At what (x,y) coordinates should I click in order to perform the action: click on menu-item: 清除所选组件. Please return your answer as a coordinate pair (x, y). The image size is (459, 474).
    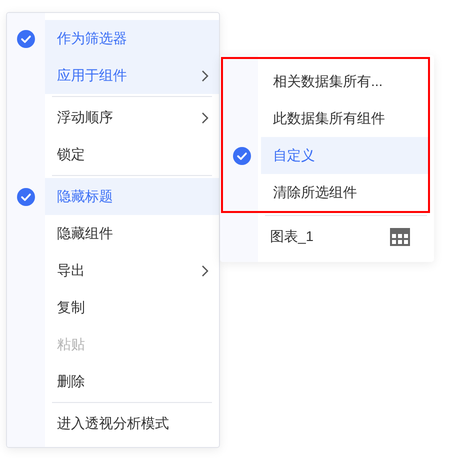
    Looking at the image, I should click on (325, 192).